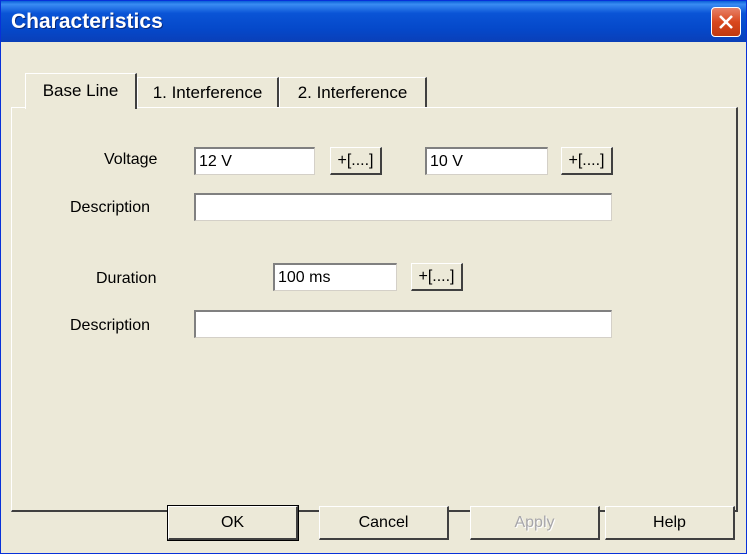 The image size is (747, 554). I want to click on help-button: Help, so click(670, 523).